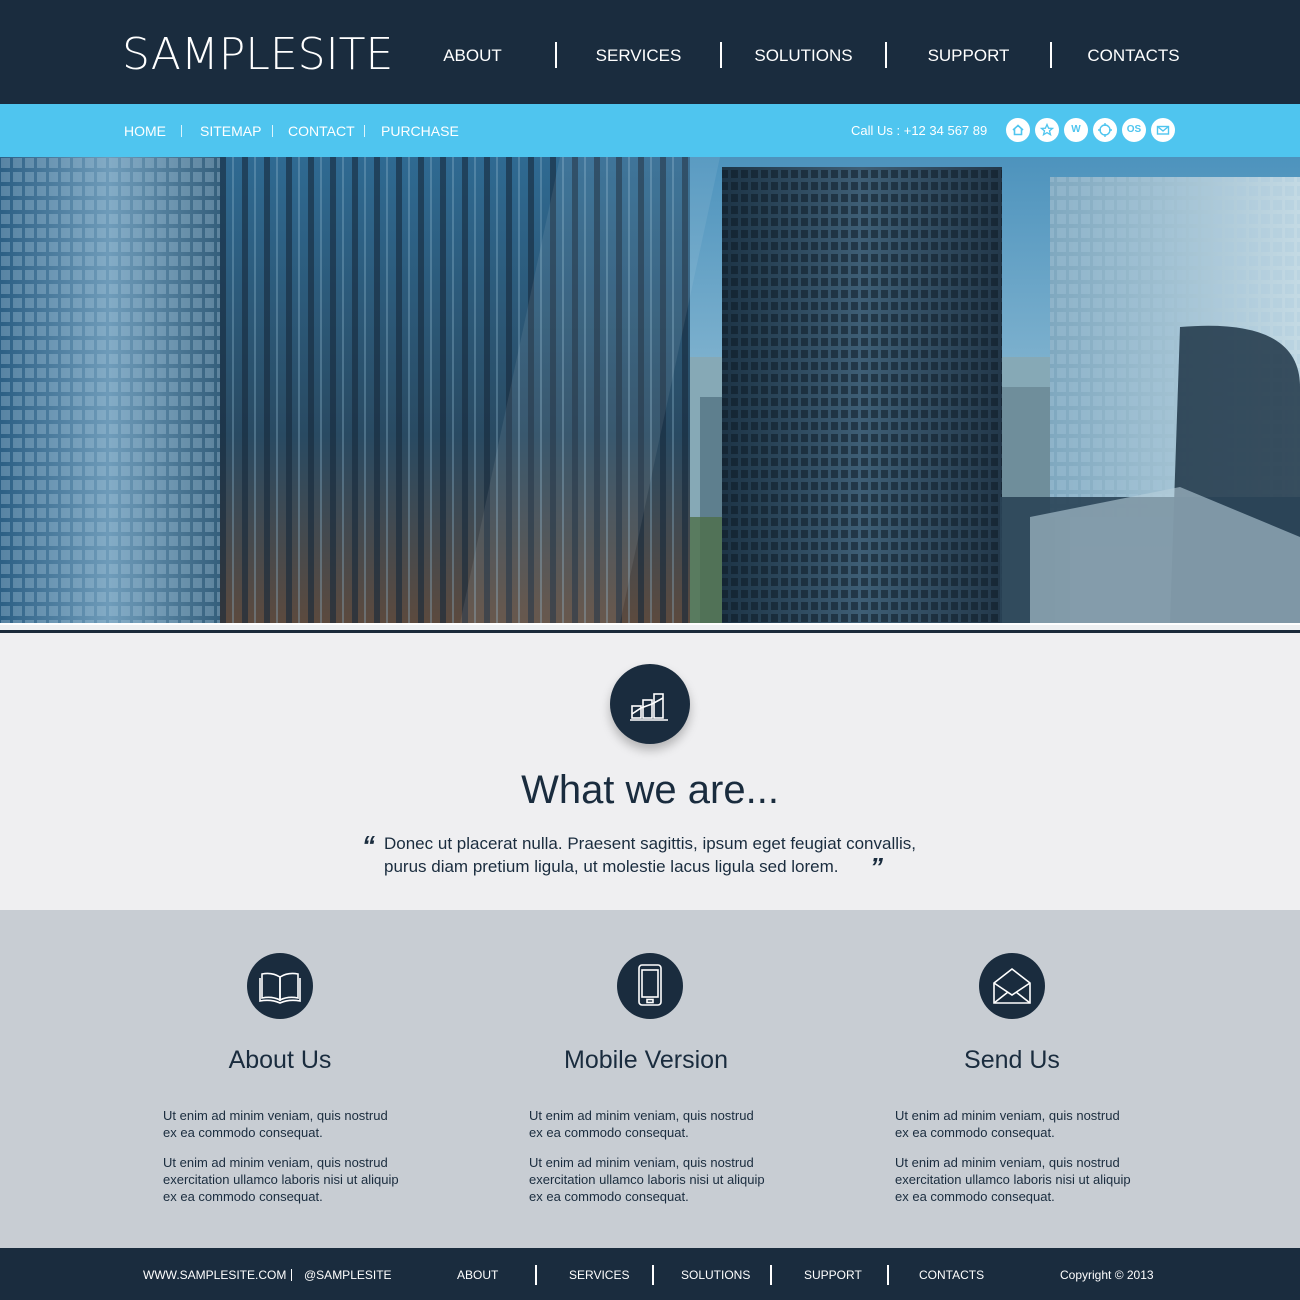 Image resolution: width=1300 pixels, height=1300 pixels. Describe the element at coordinates (833, 1275) in the screenshot. I see `footer-nav-support: SUPPORT` at that location.